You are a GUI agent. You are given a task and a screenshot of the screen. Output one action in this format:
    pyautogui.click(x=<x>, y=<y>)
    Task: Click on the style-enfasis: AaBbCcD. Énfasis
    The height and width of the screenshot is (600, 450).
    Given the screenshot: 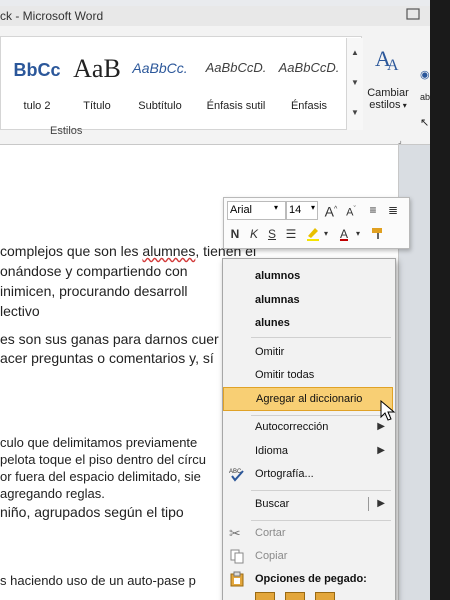 What is the action you would take?
    pyautogui.click(x=309, y=72)
    